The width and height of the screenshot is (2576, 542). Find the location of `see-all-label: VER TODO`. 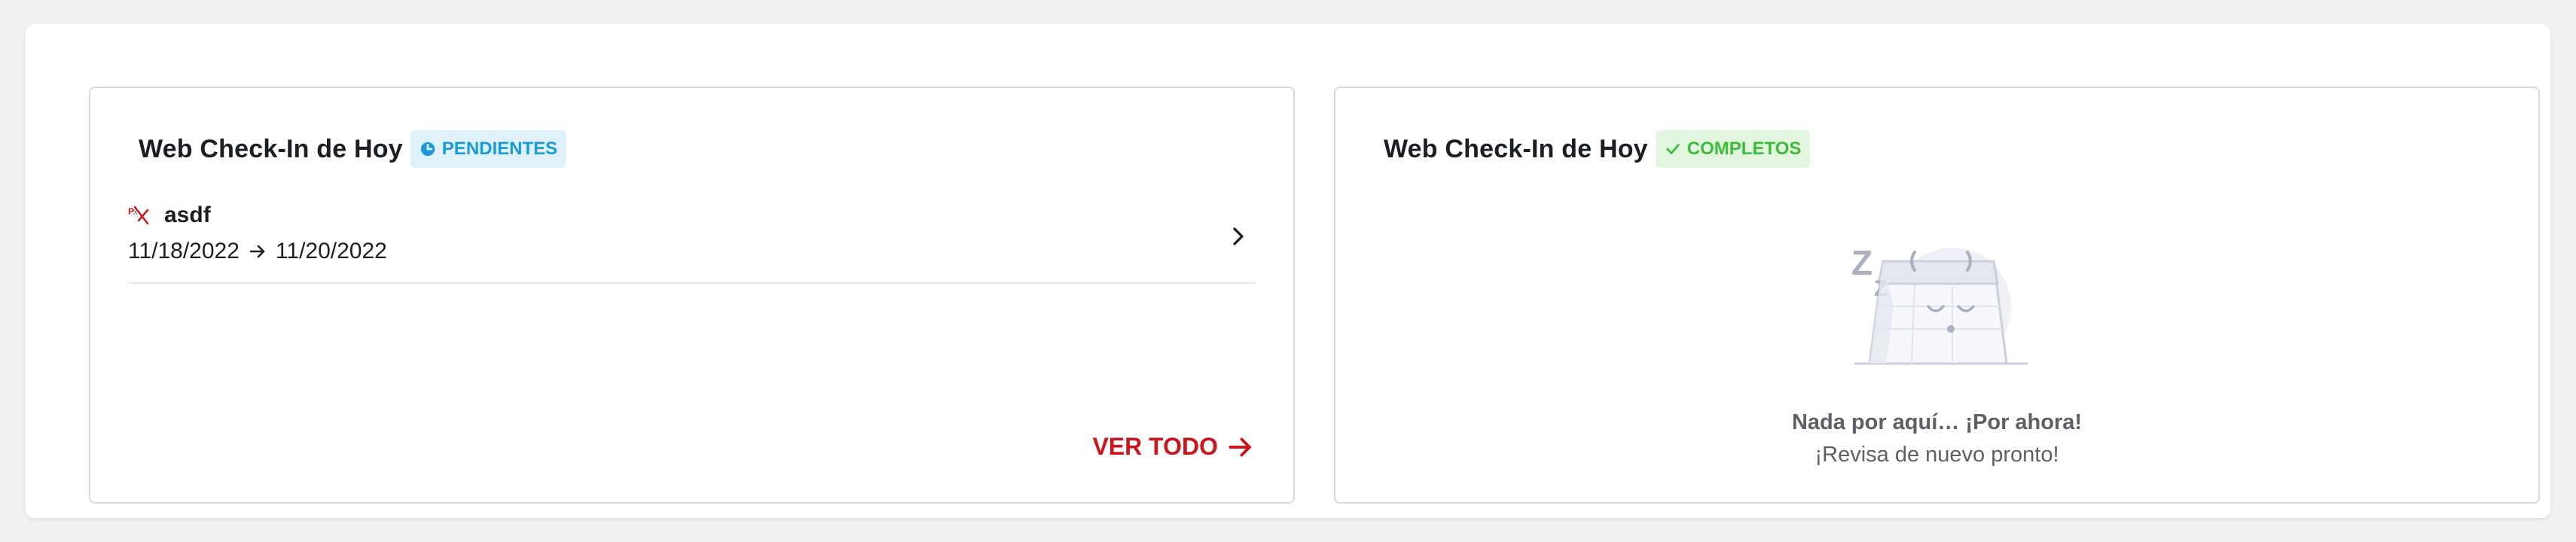

see-all-label: VER TODO is located at coordinates (1155, 446).